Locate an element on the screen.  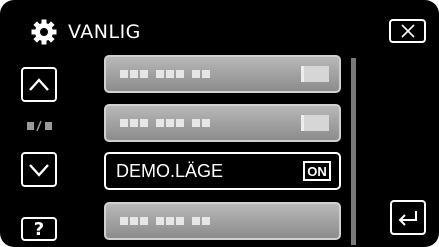
chevron-down-icon is located at coordinates (39, 170).